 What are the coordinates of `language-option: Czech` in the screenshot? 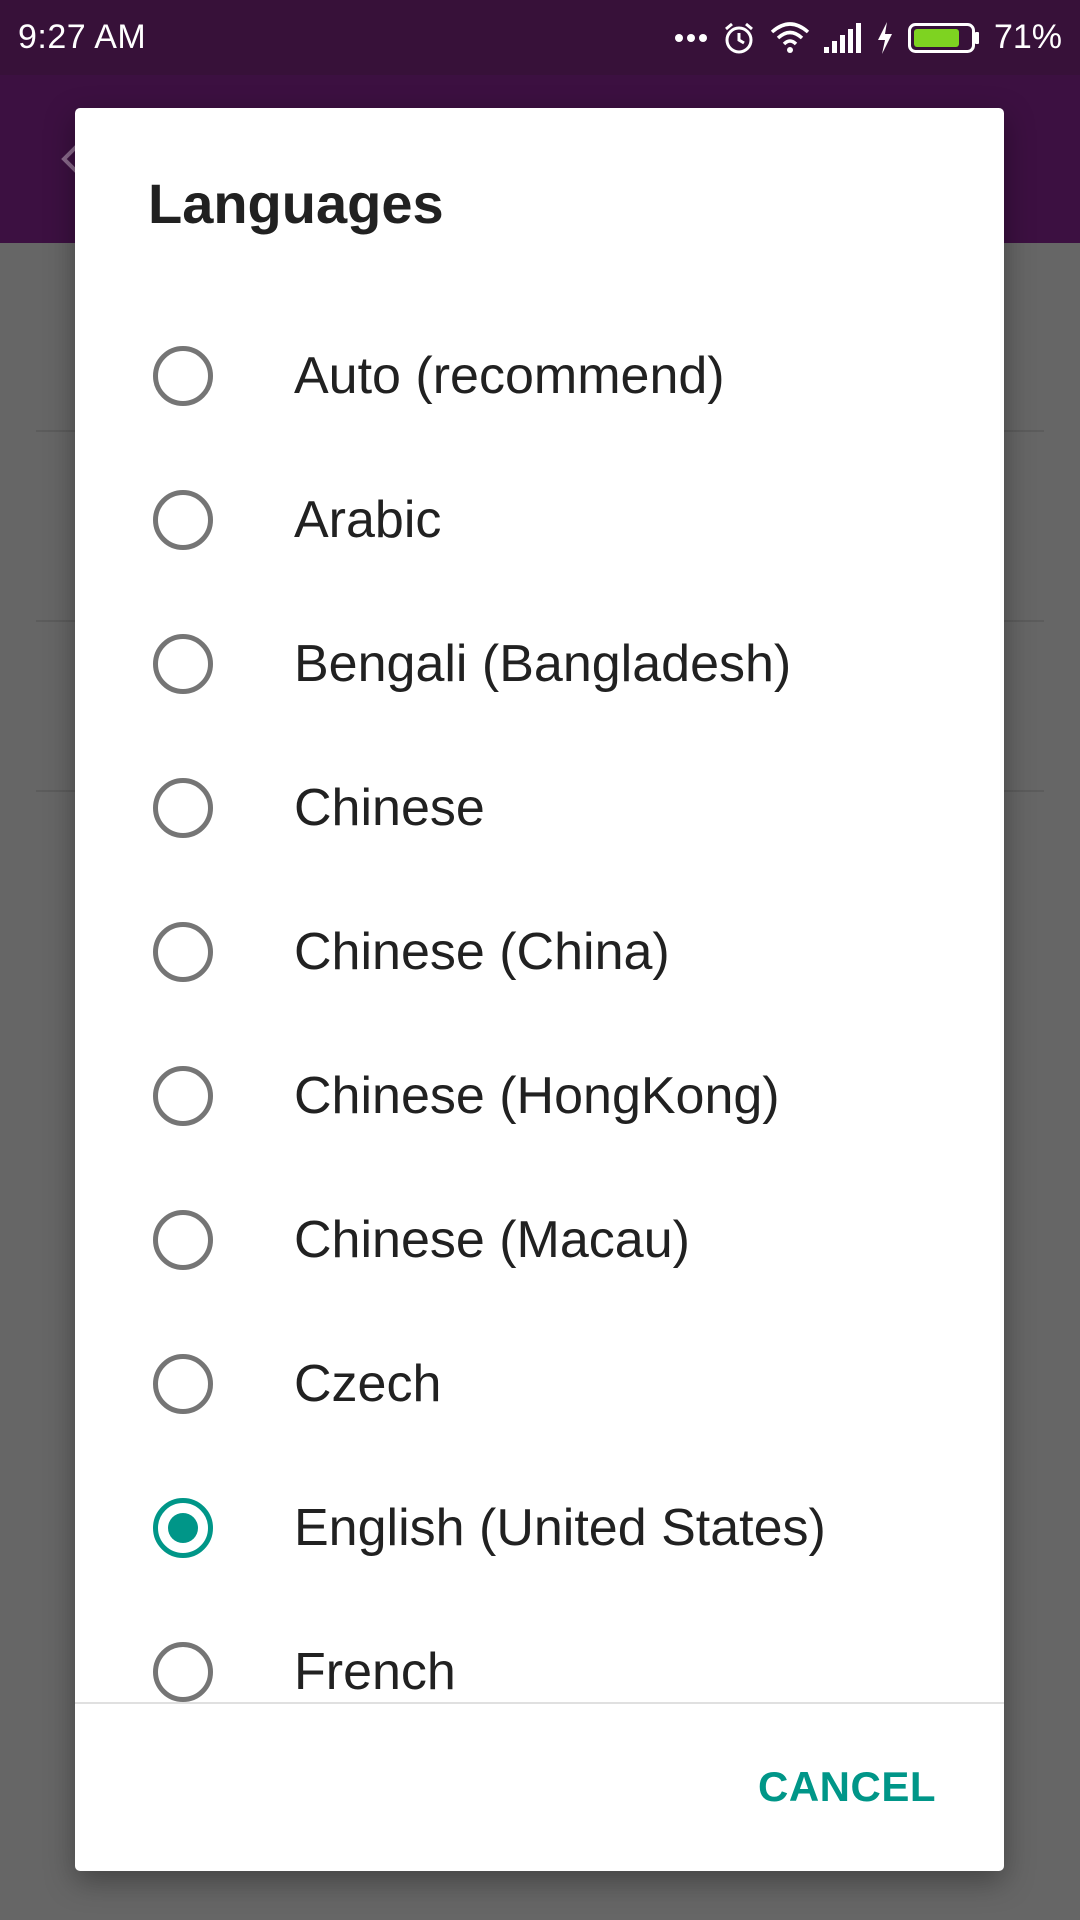 It's located at (539, 1384).